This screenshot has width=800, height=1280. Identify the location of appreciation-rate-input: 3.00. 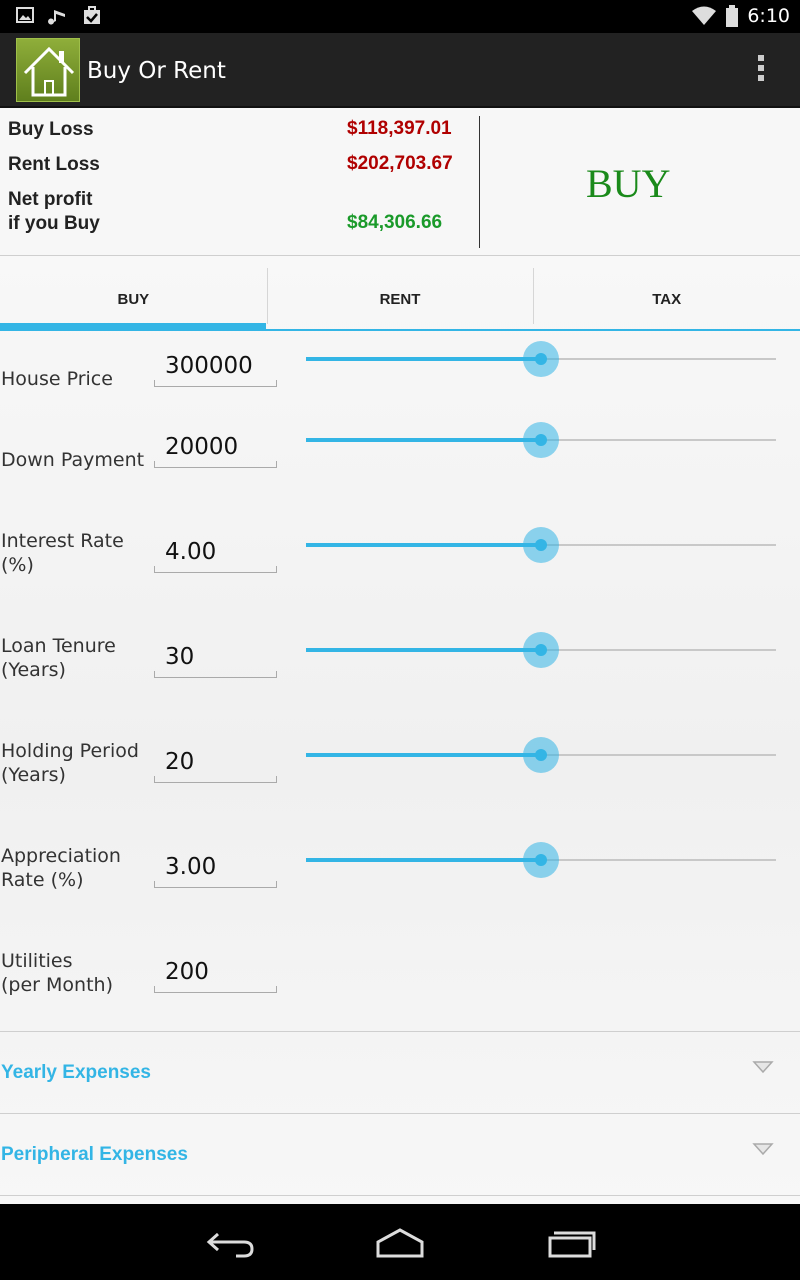
(215, 868).